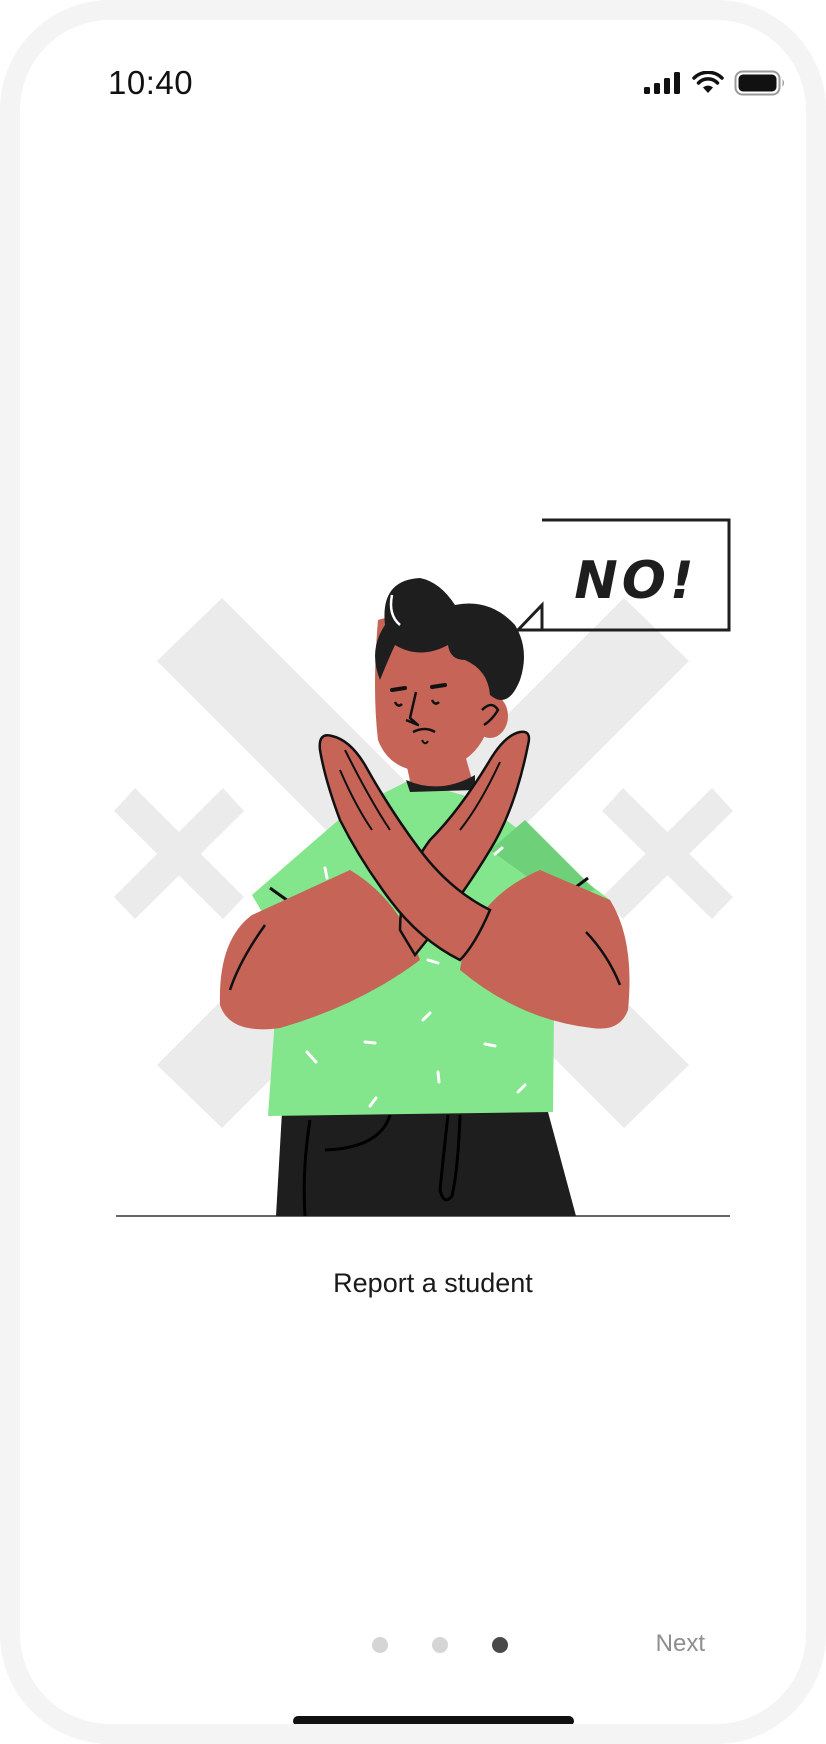  Describe the element at coordinates (759, 83) in the screenshot. I see `battery-icon` at that location.